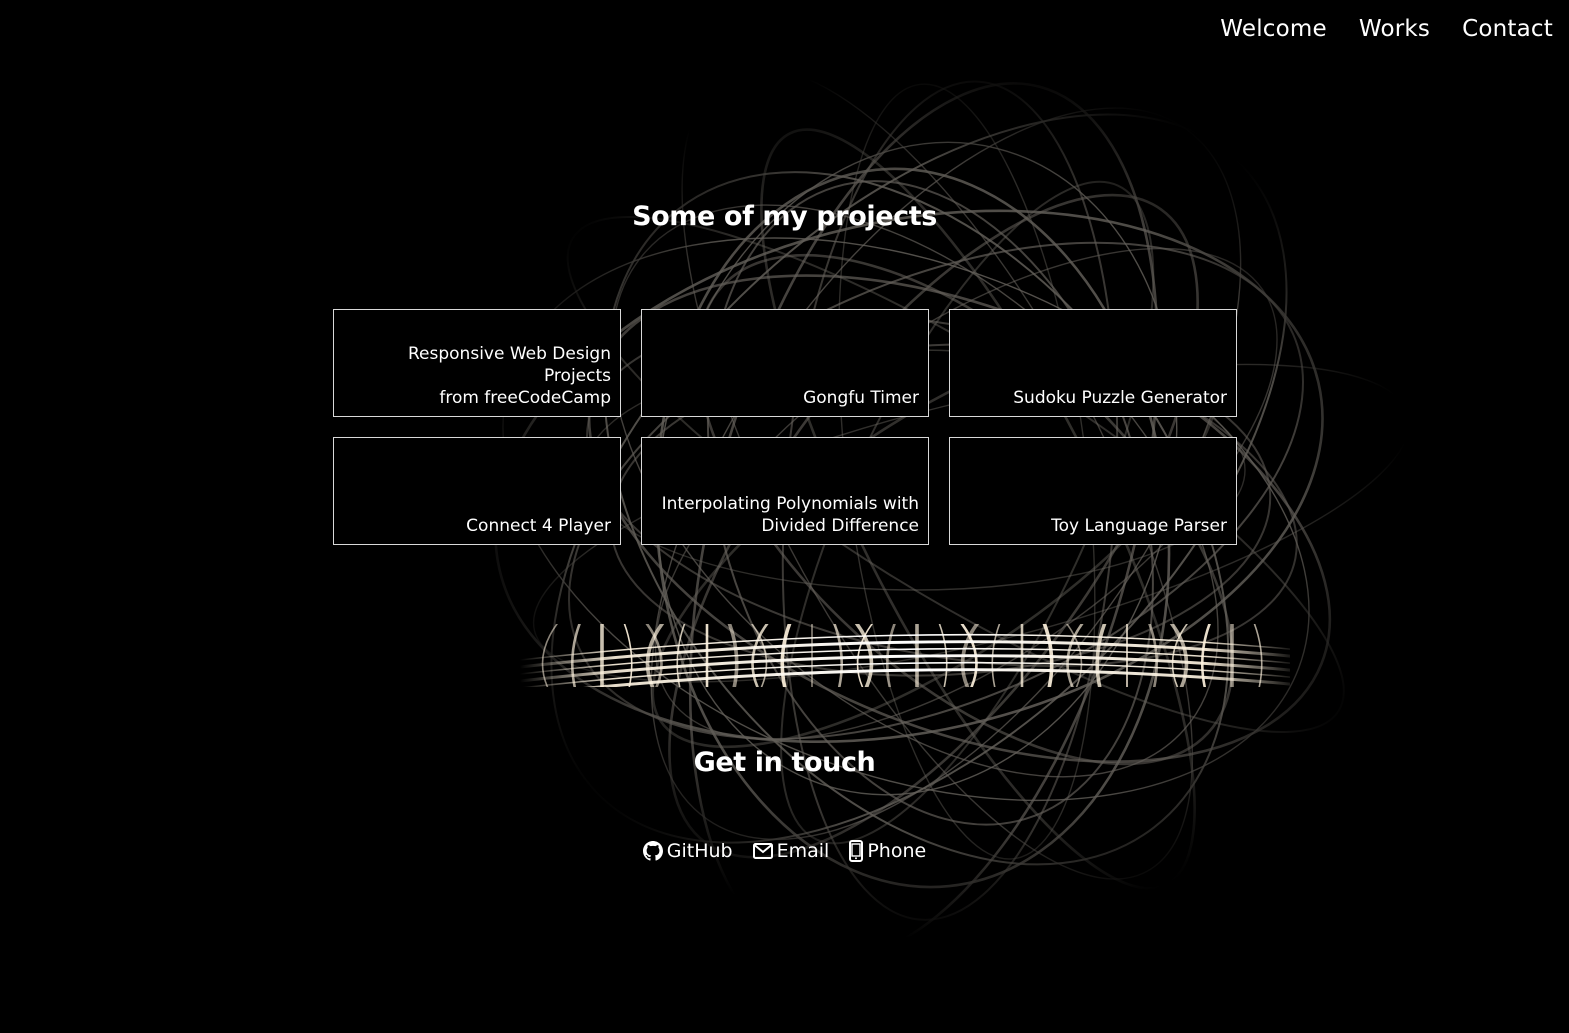 The image size is (1569, 1033). Describe the element at coordinates (784, 762) in the screenshot. I see `contact-section-title: Get in touch` at that location.